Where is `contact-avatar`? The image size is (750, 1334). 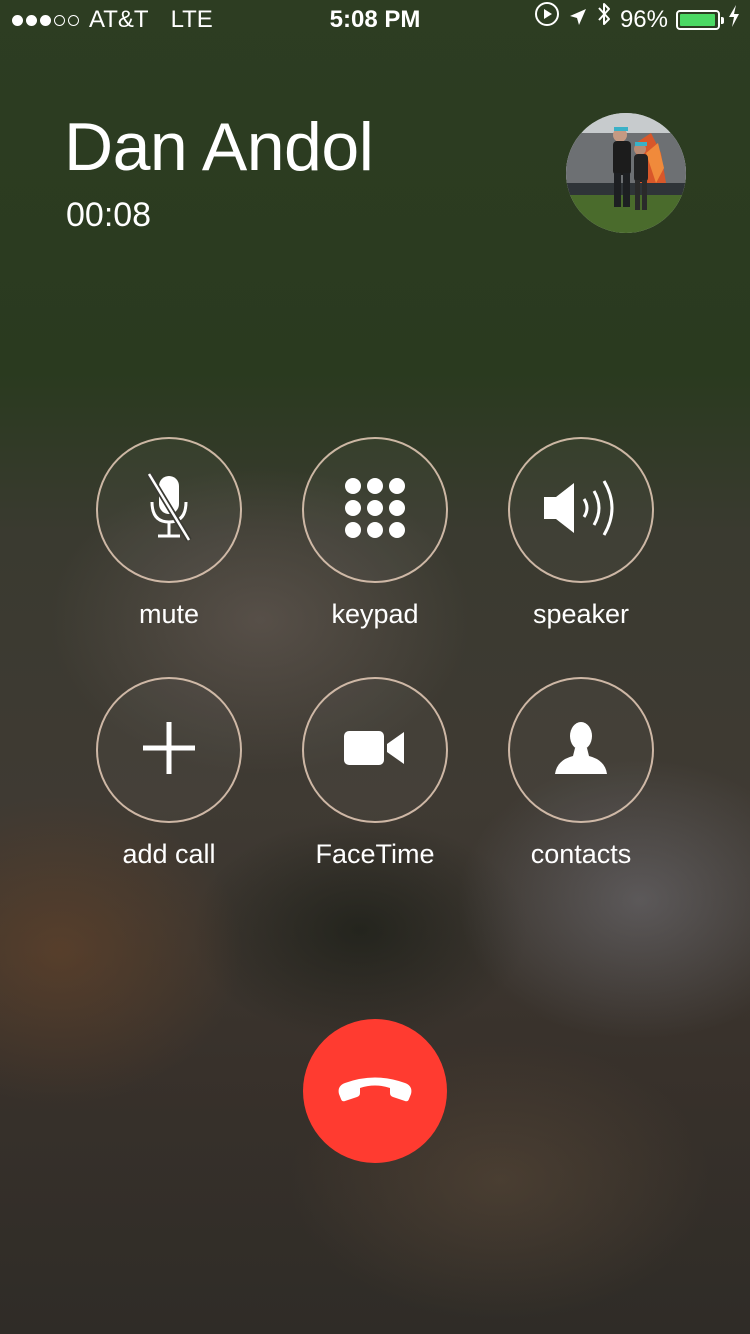
contact-avatar is located at coordinates (626, 173).